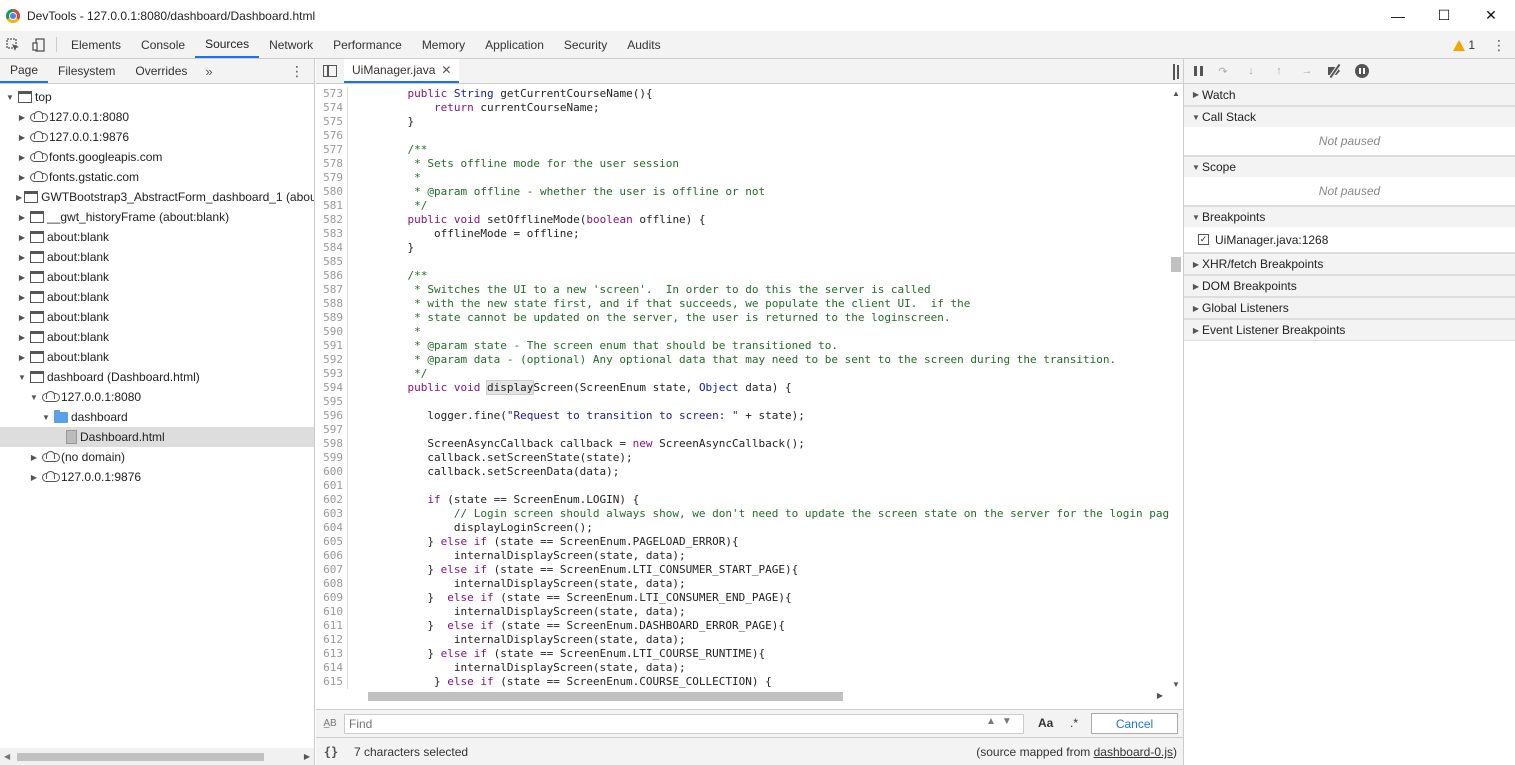 The height and width of the screenshot is (765, 1515). What do you see at coordinates (742, 108) in the screenshot?
I see `code-line: 574 return currentCourseName;` at bounding box center [742, 108].